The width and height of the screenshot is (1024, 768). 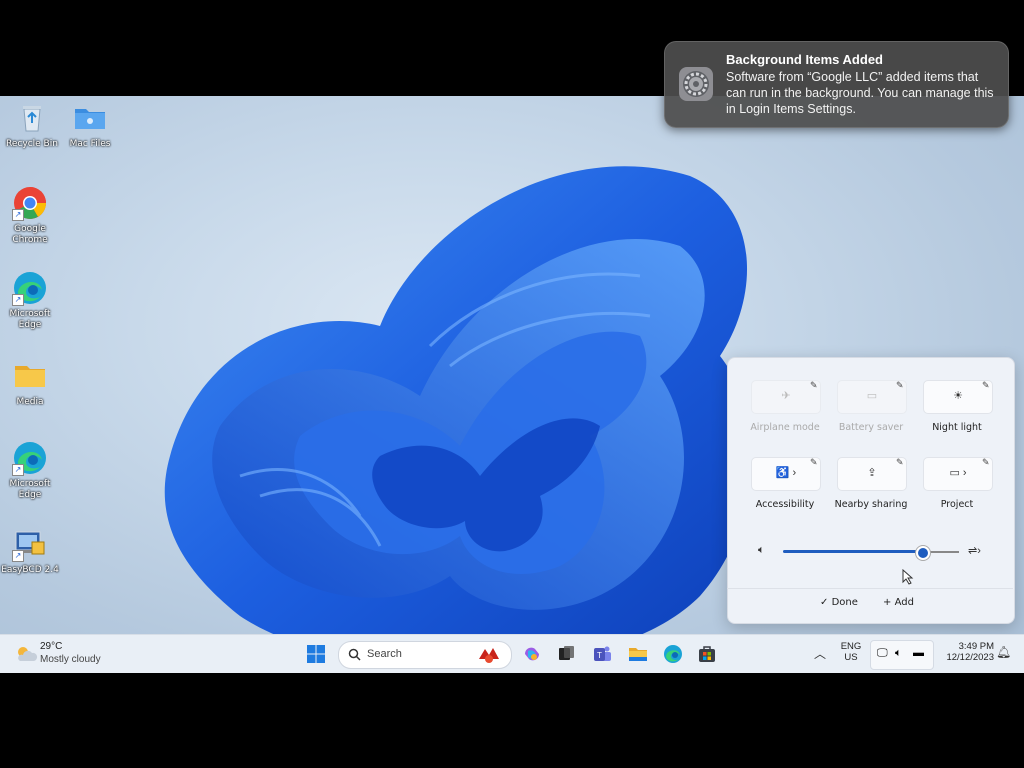 What do you see at coordinates (90, 144) in the screenshot?
I see `desktop-icon-label: Mac Files` at bounding box center [90, 144].